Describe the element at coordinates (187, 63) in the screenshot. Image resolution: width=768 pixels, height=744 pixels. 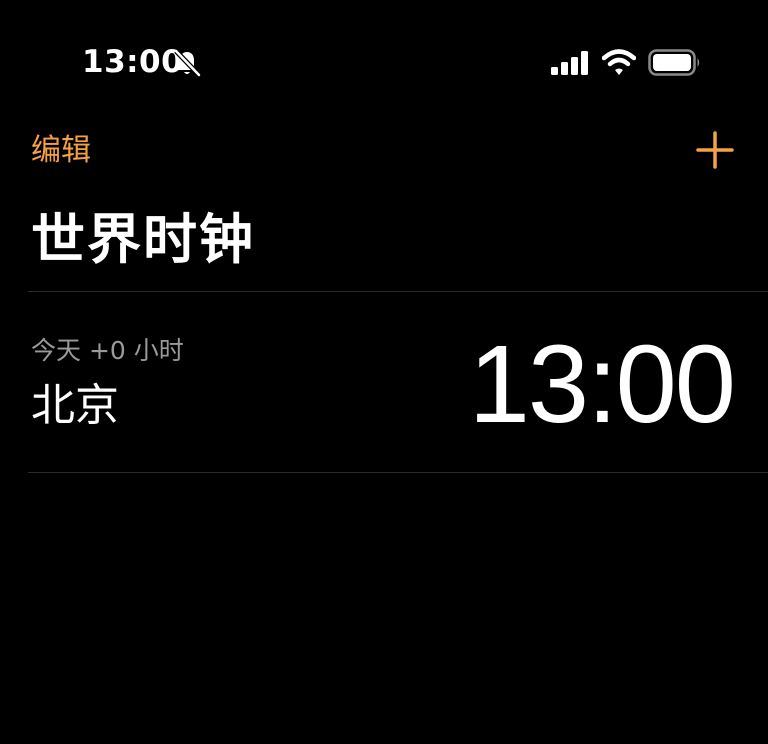
I see `bell-slash-icon` at that location.